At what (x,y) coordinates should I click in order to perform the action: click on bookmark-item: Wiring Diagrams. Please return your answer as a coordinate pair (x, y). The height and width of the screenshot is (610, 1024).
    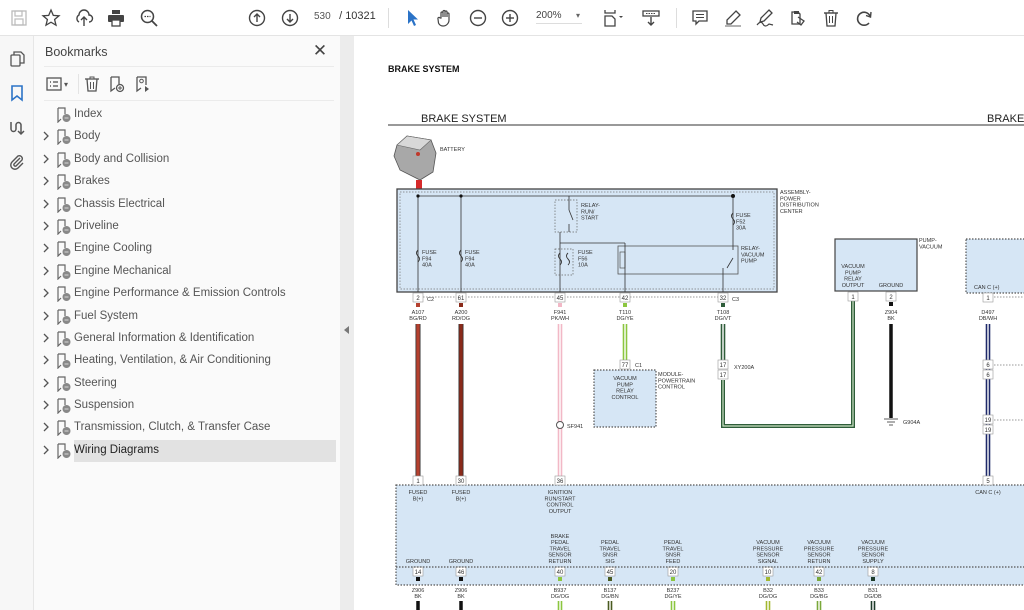
    Looking at the image, I should click on (187, 450).